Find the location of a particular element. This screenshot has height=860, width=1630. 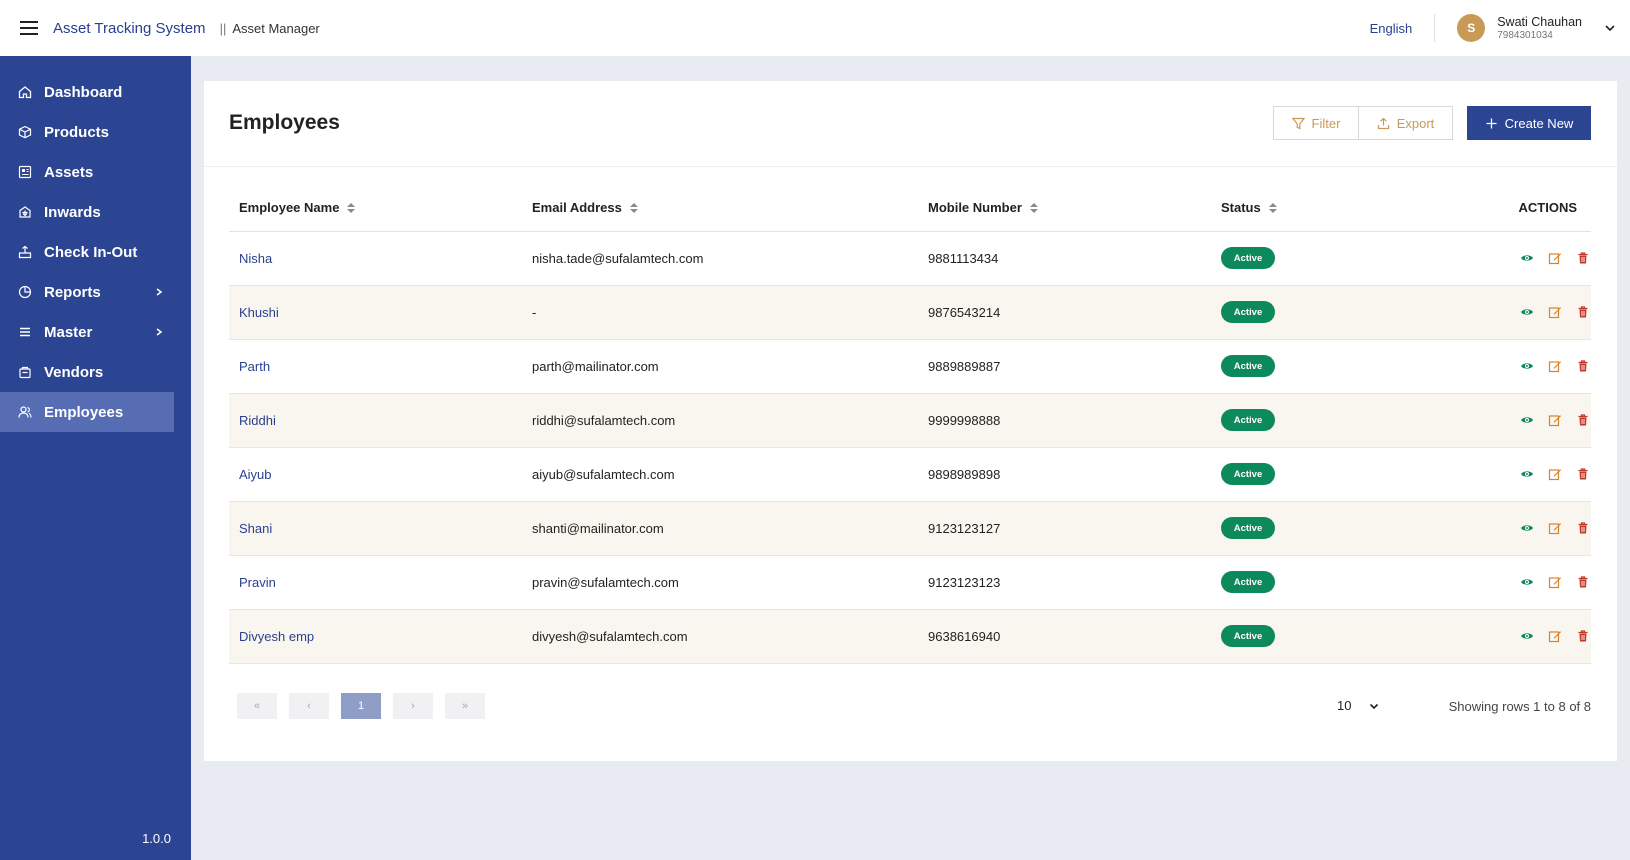

employee-email: - is located at coordinates (534, 312).